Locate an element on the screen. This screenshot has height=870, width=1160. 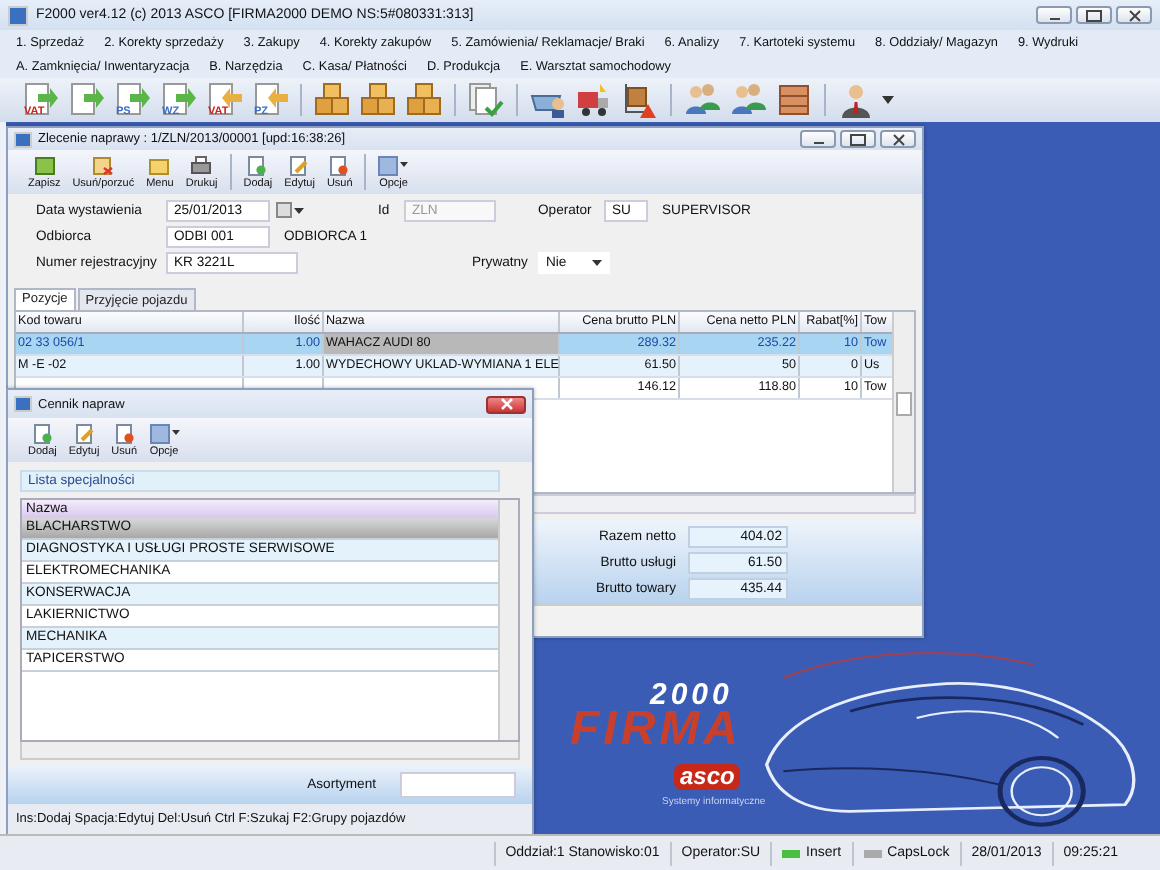
cabinet-icon is located at coordinates (794, 100).